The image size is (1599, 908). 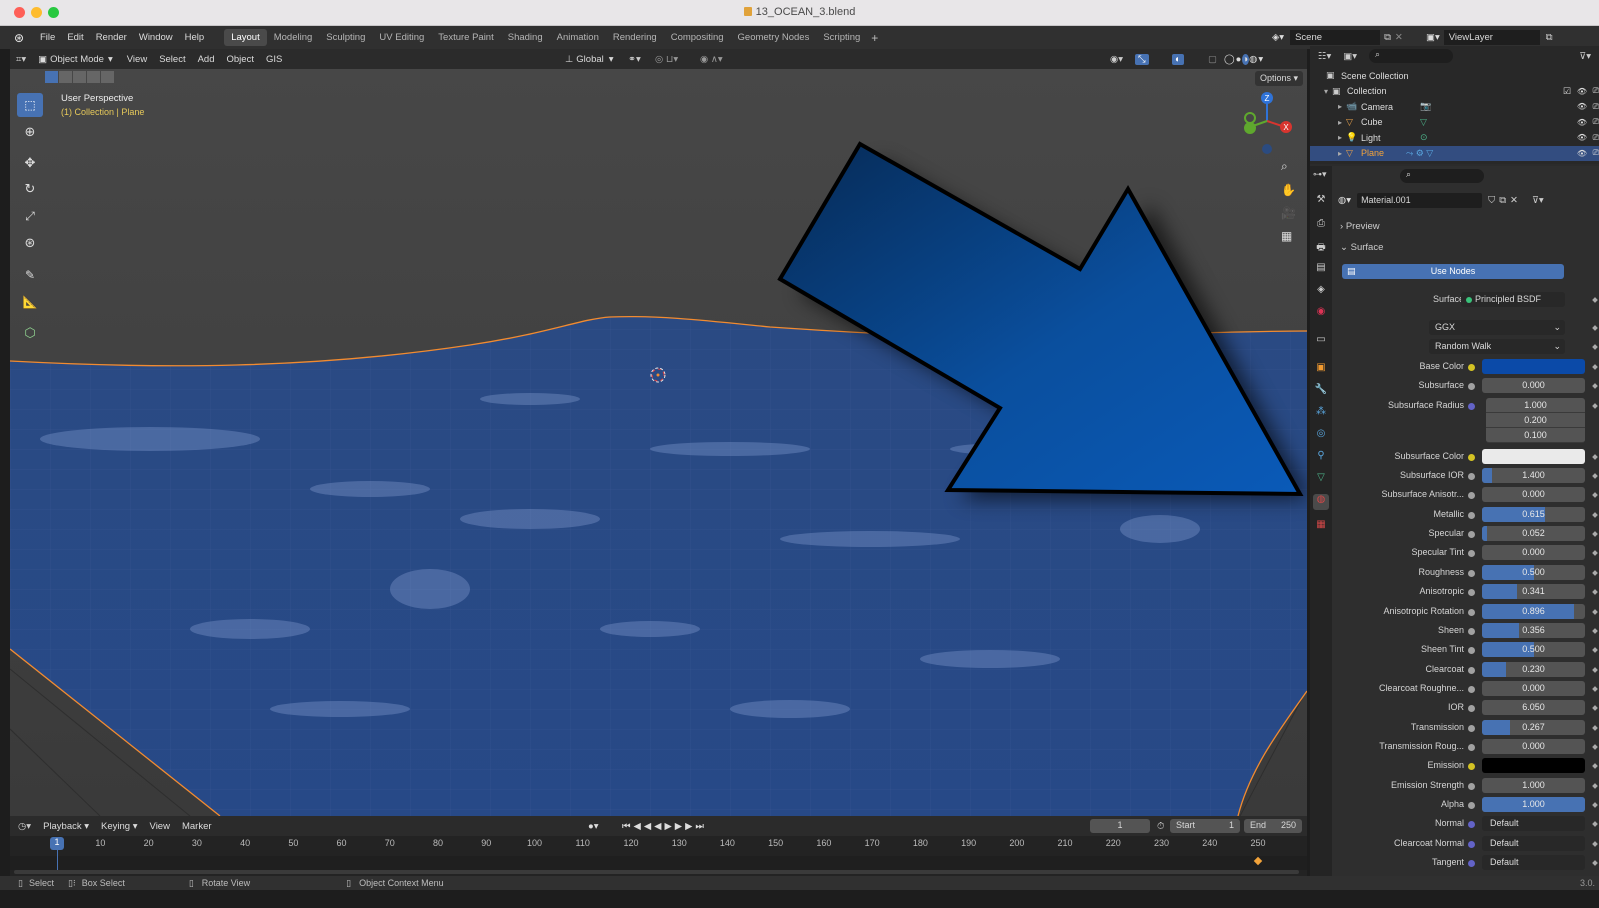 What do you see at coordinates (1491, 200) in the screenshot?
I see `fake-user-icon: ⛉` at bounding box center [1491, 200].